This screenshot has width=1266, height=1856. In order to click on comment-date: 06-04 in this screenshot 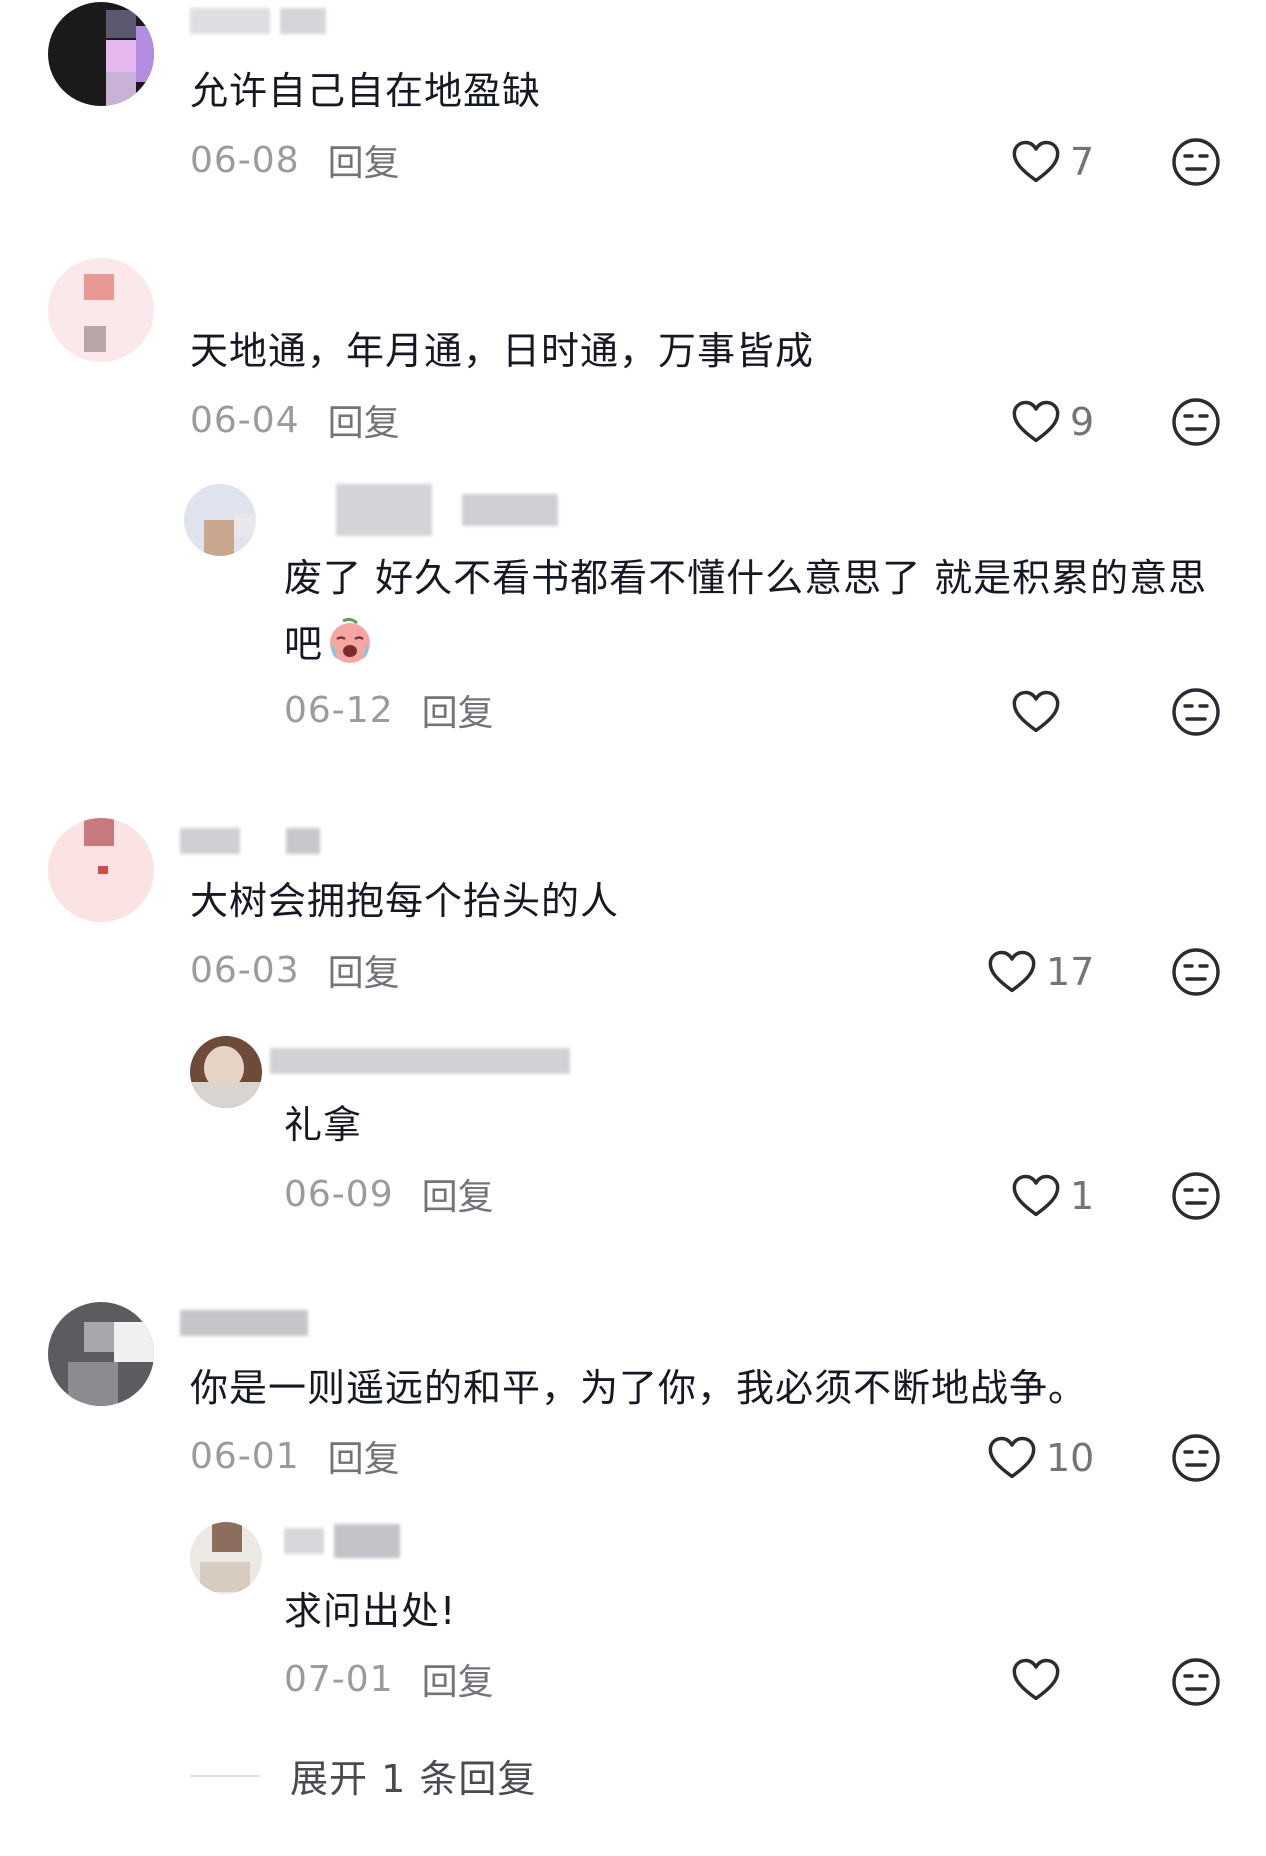, I will do `click(245, 420)`.